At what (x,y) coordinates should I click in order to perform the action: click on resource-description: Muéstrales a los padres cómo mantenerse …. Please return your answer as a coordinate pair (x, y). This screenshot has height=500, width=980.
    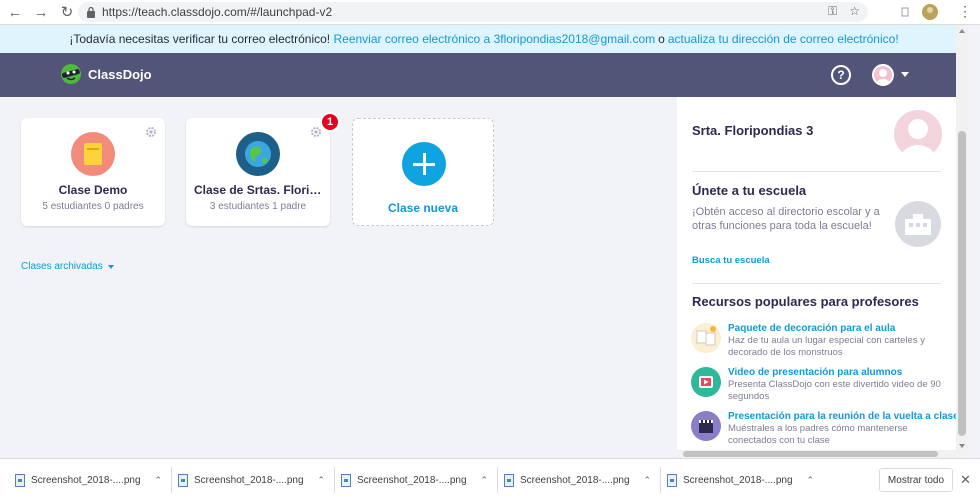
    Looking at the image, I should click on (818, 434).